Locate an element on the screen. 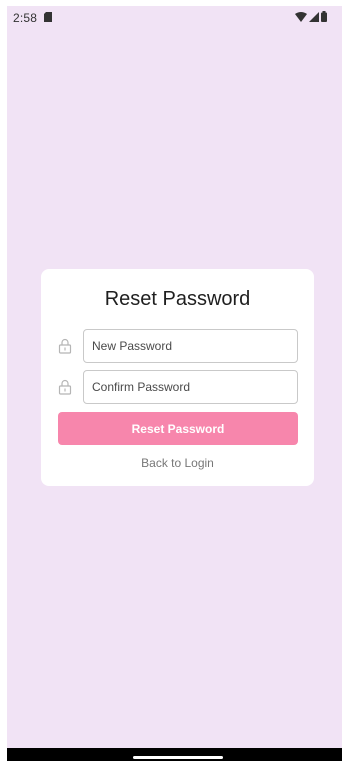 The height and width of the screenshot is (761, 342). status-icons is located at coordinates (311, 16).